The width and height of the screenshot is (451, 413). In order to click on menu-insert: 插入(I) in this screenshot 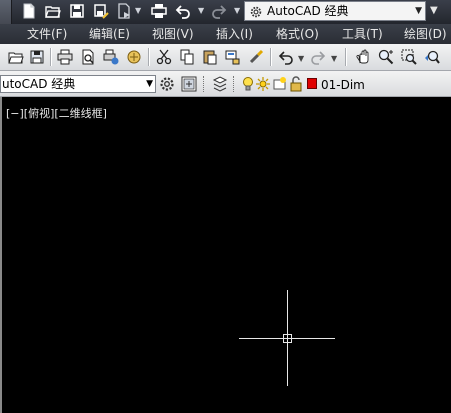, I will do `click(234, 34)`.